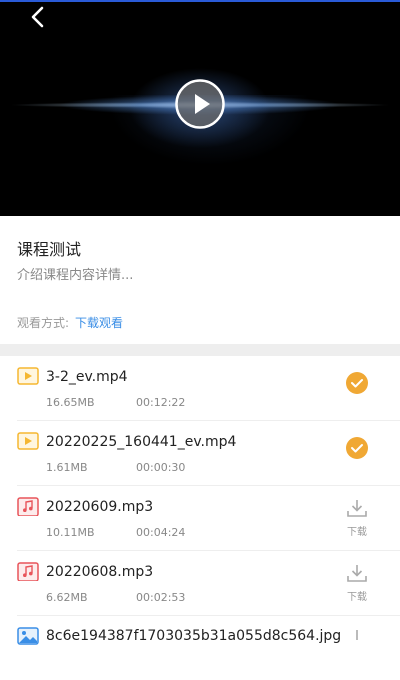 Image resolution: width=400 pixels, height=680 pixels. I want to click on watch-mode-row: 观看方式: 下载观看, so click(70, 322).